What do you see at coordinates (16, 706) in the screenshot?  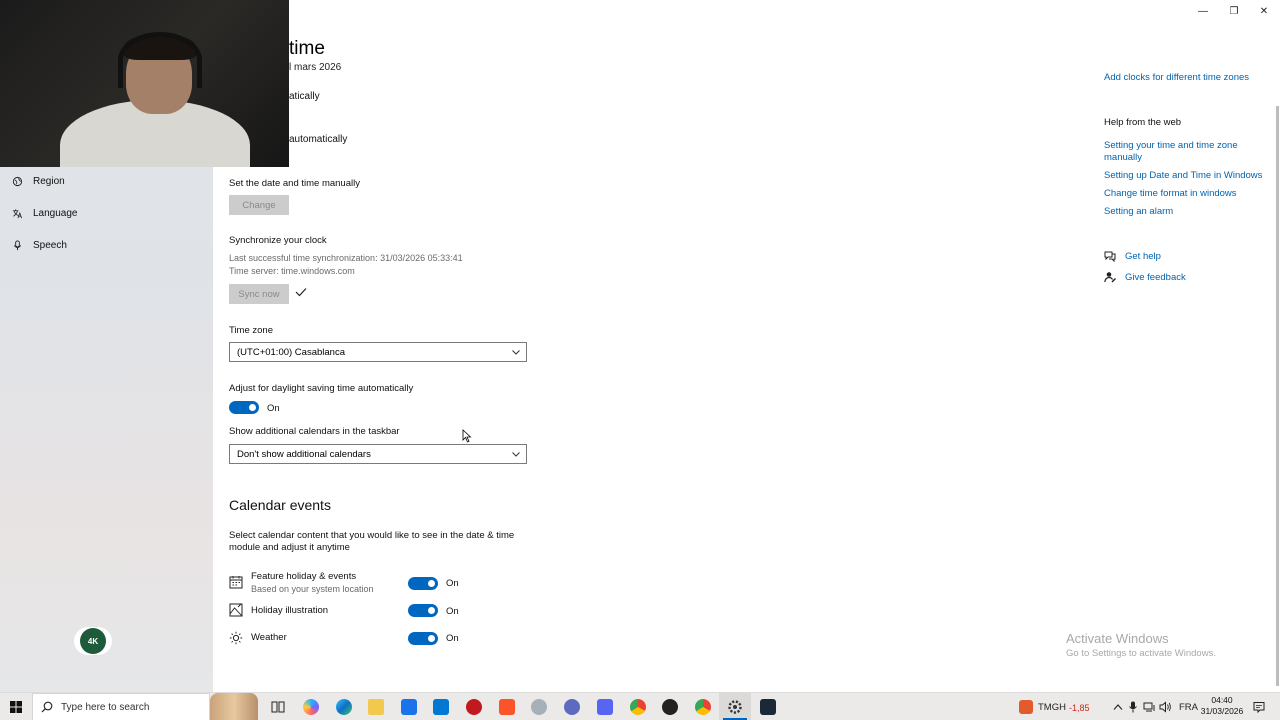 I see `start-button` at bounding box center [16, 706].